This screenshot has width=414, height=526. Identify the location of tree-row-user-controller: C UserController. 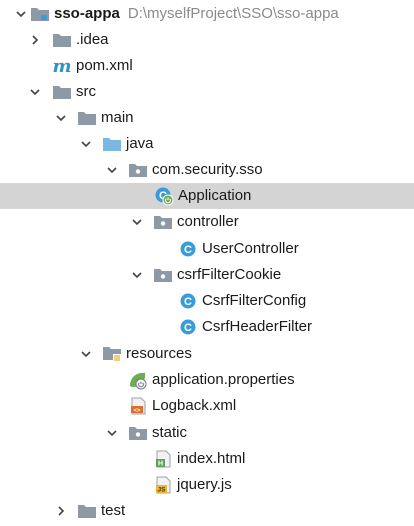
(207, 249).